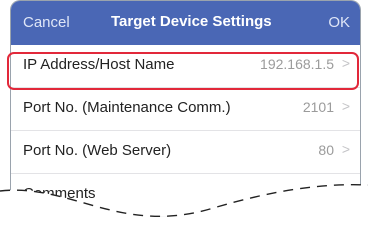 This screenshot has width=368, height=246. What do you see at coordinates (318, 107) in the screenshot?
I see `setting-value: 2101` at bounding box center [318, 107].